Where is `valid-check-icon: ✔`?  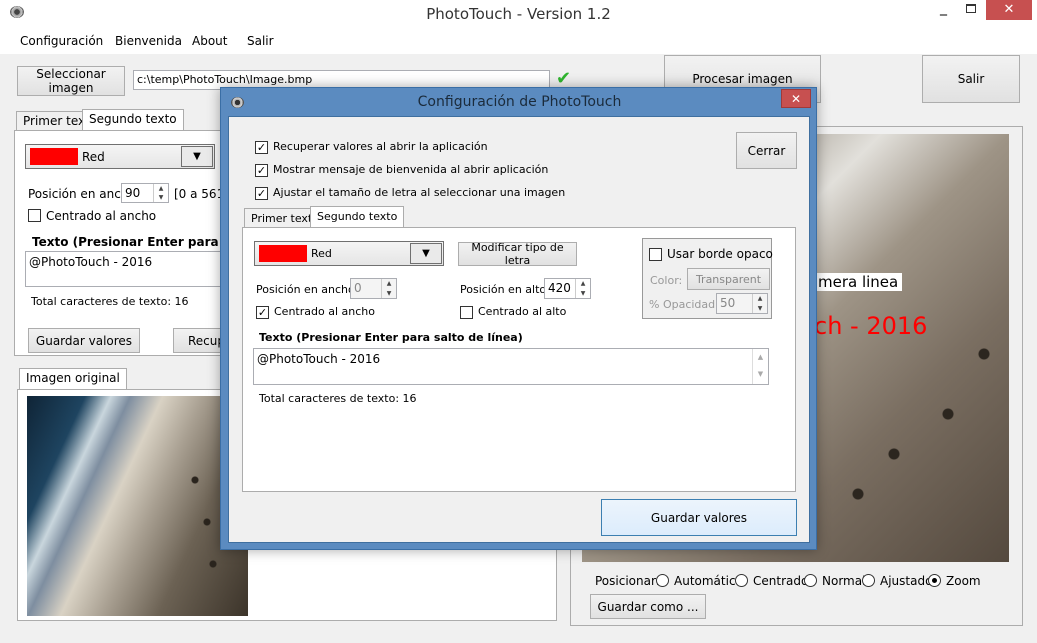
valid-check-icon: ✔ is located at coordinates (564, 78).